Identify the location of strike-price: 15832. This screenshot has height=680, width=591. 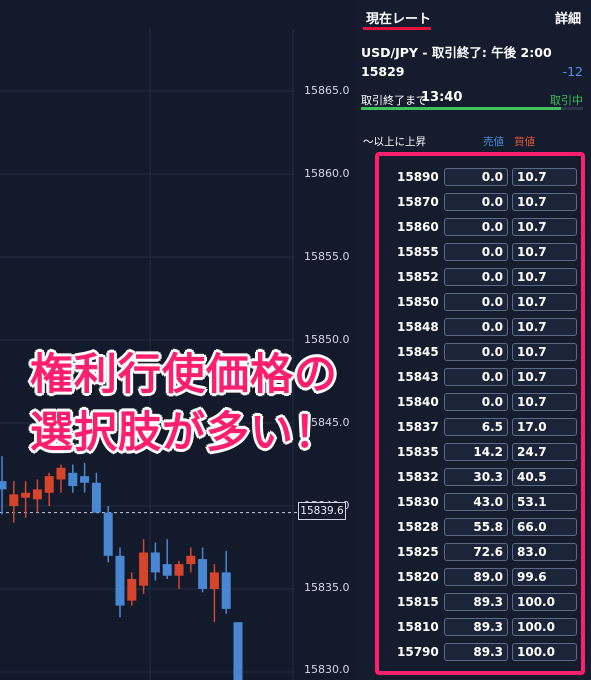
(418, 477).